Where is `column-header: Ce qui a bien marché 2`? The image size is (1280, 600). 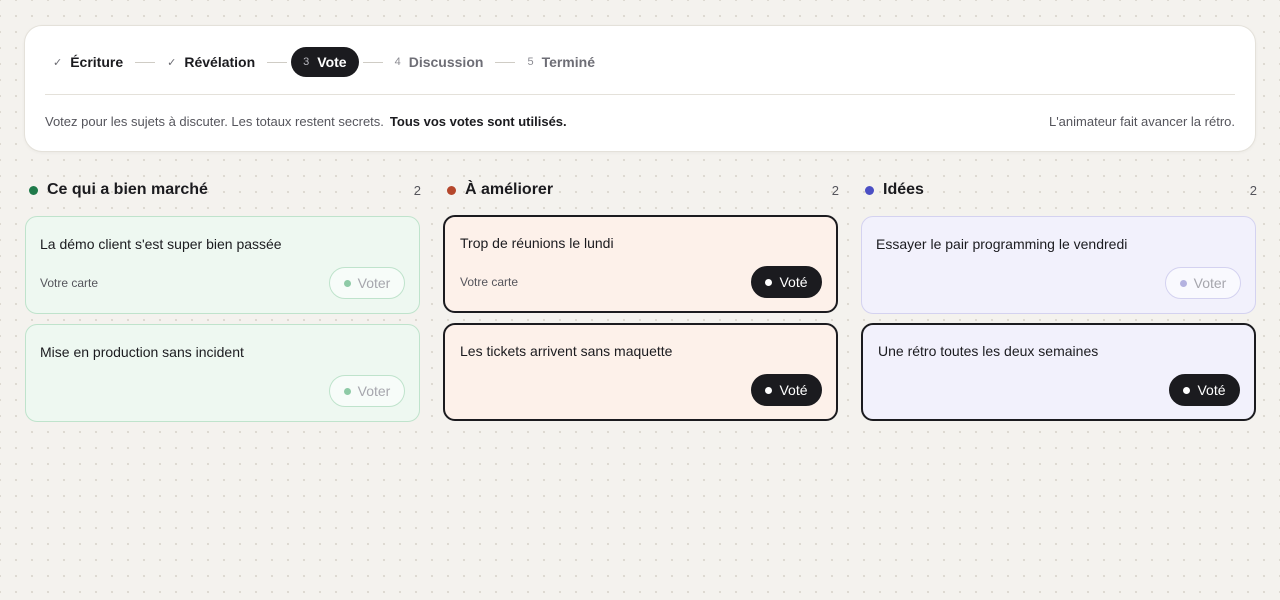 column-header: Ce qui a bien marché 2 is located at coordinates (224, 190).